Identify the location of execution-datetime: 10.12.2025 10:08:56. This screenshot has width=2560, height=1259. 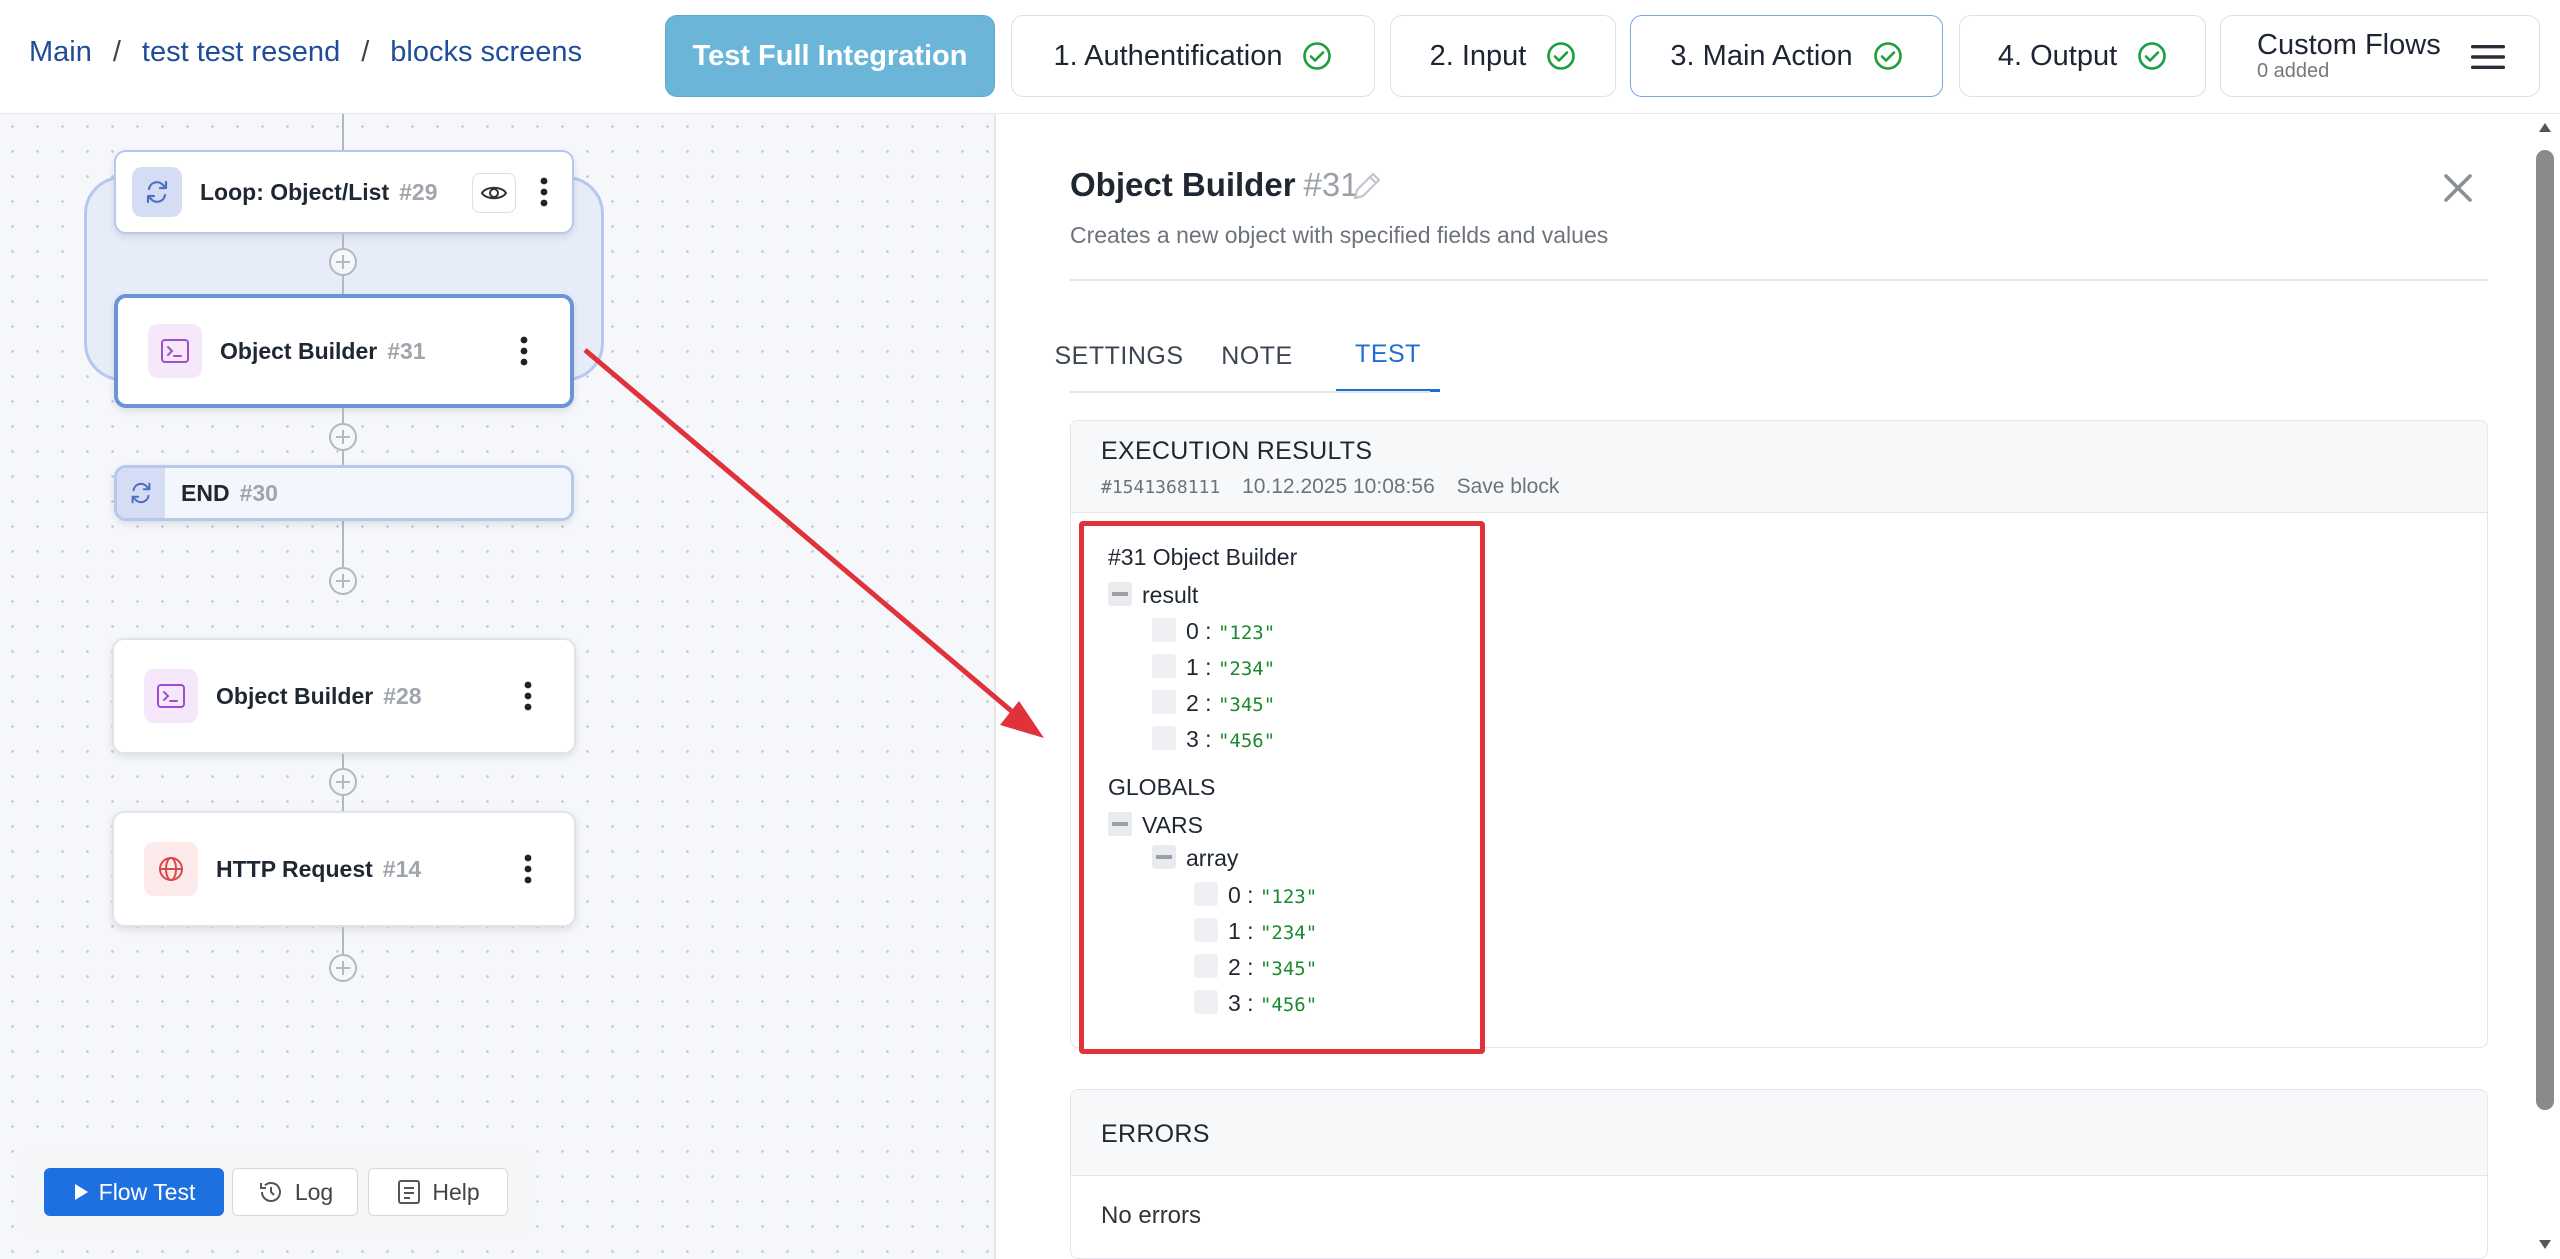
(1338, 486).